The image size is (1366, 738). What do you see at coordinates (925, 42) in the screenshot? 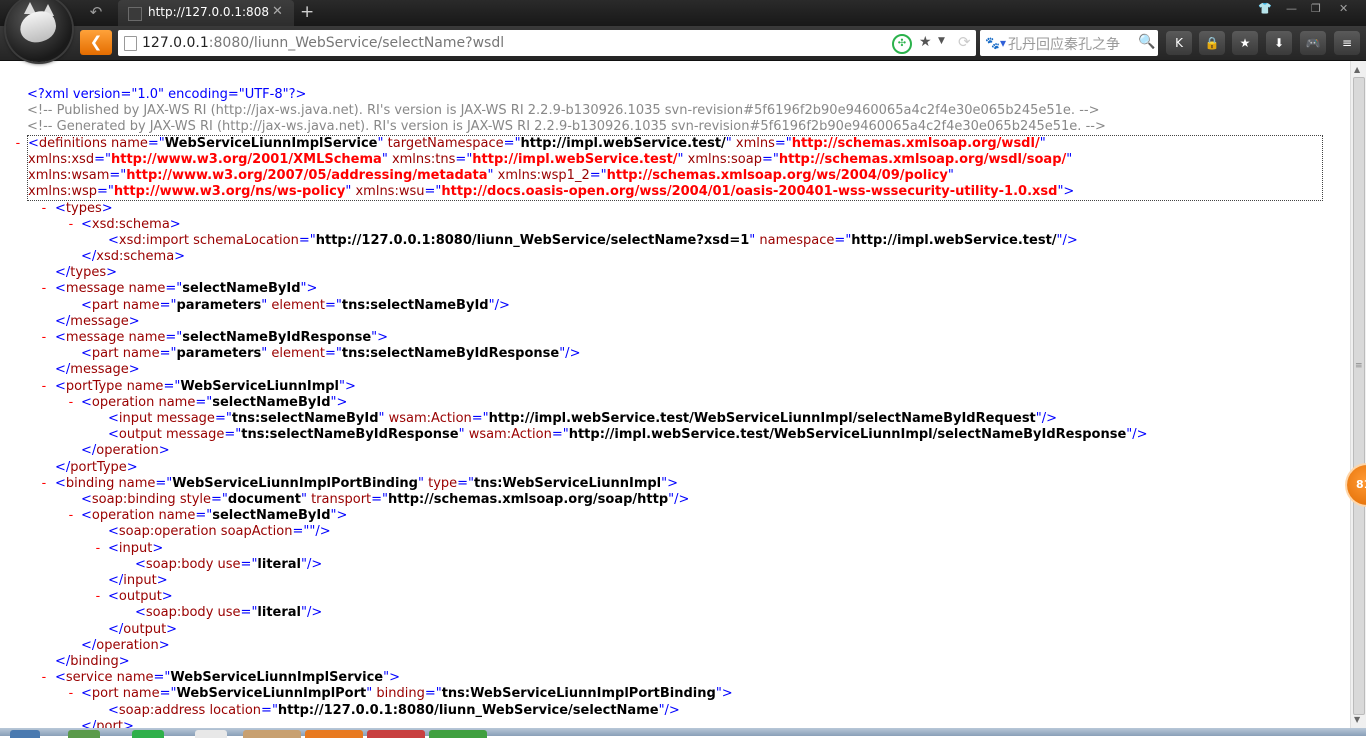
I see `bookmark-star-icon: ★` at bounding box center [925, 42].